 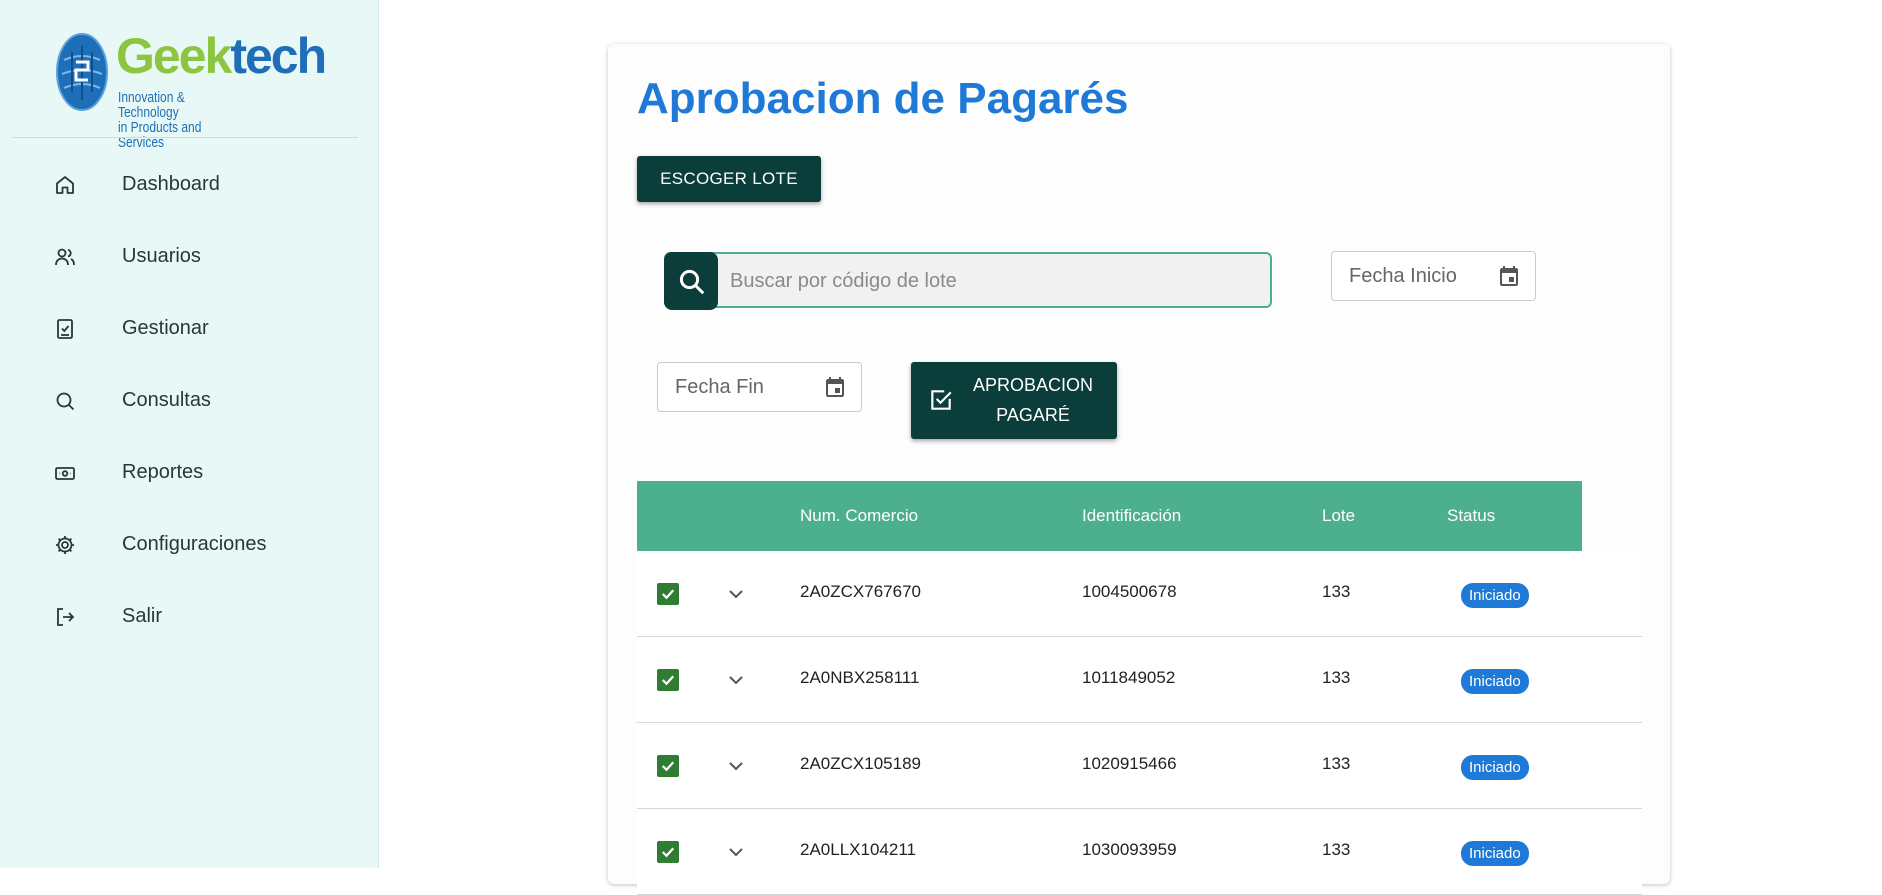 I want to click on clipboard-check-icon, so click(x=65, y=329).